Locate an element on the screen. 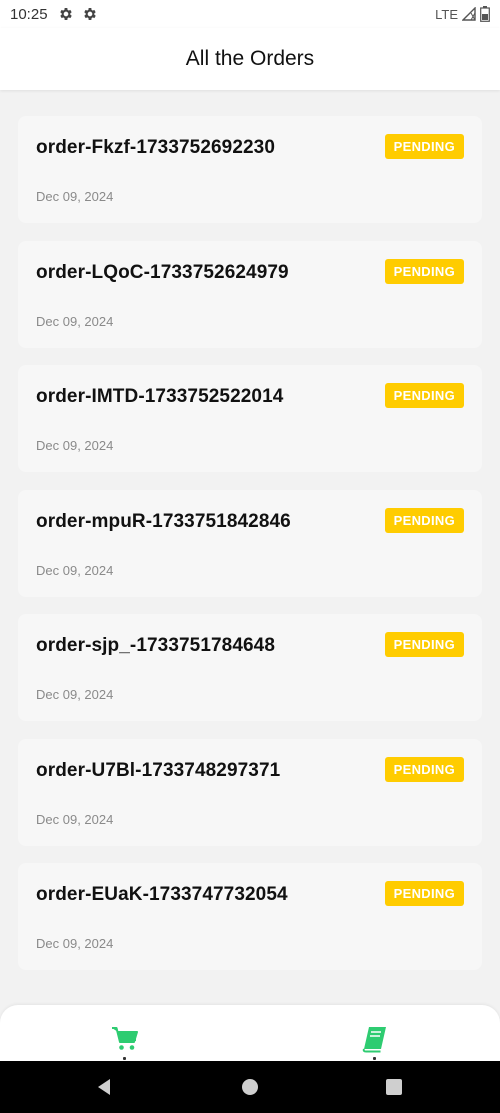 The width and height of the screenshot is (500, 1113). tab-book is located at coordinates (375, 1042).